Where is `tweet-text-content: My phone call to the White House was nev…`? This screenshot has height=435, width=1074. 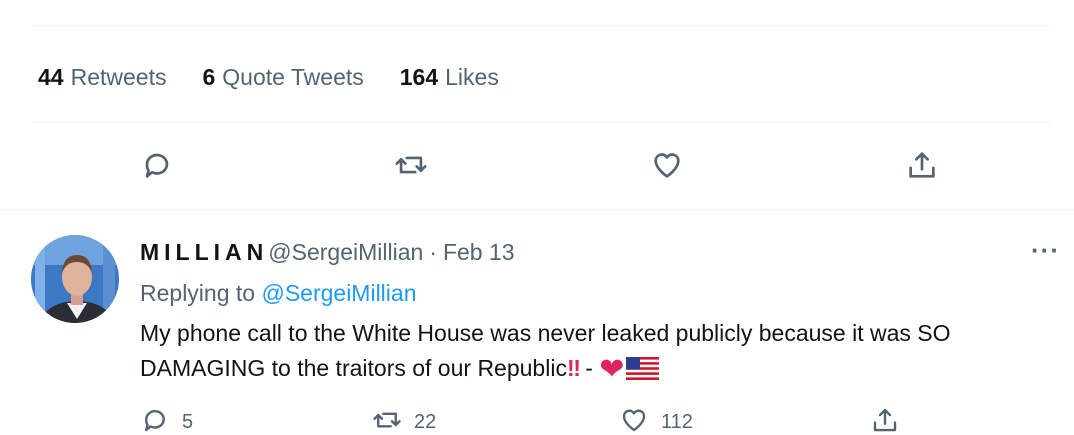
tweet-text-content: My phone call to the White House was nev… is located at coordinates (545, 350).